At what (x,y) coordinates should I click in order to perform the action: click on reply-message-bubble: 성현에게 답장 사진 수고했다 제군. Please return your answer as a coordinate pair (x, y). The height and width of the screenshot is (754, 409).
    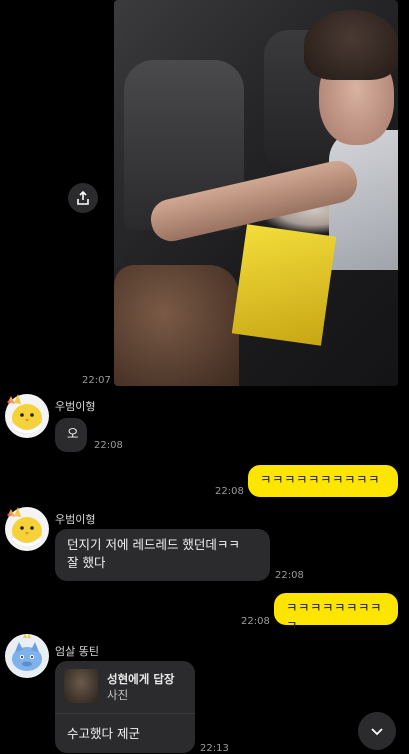
    Looking at the image, I should click on (125, 707).